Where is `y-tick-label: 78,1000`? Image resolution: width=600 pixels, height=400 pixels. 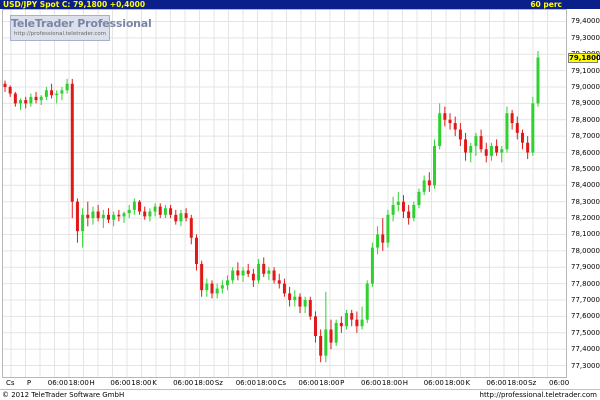 y-tick-label: 78,1000 is located at coordinates (585, 234).